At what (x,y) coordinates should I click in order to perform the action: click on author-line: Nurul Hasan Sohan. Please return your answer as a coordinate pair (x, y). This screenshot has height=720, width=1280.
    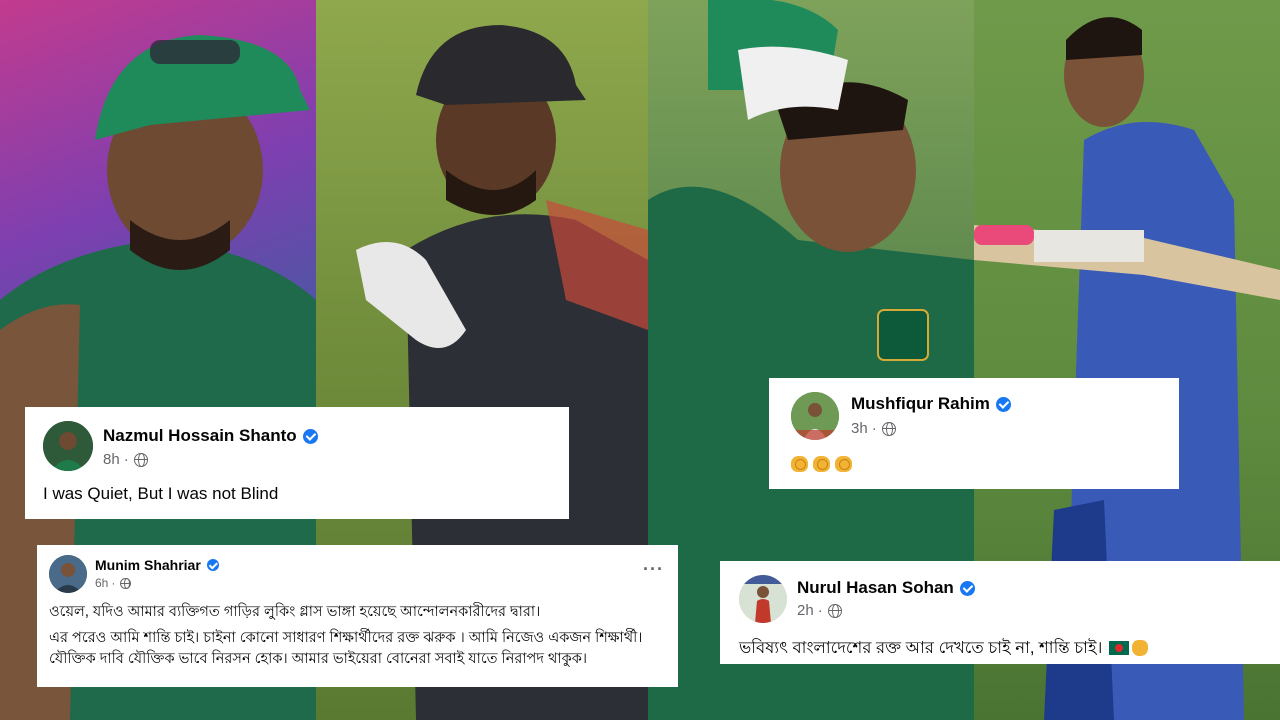
    Looking at the image, I should click on (886, 588).